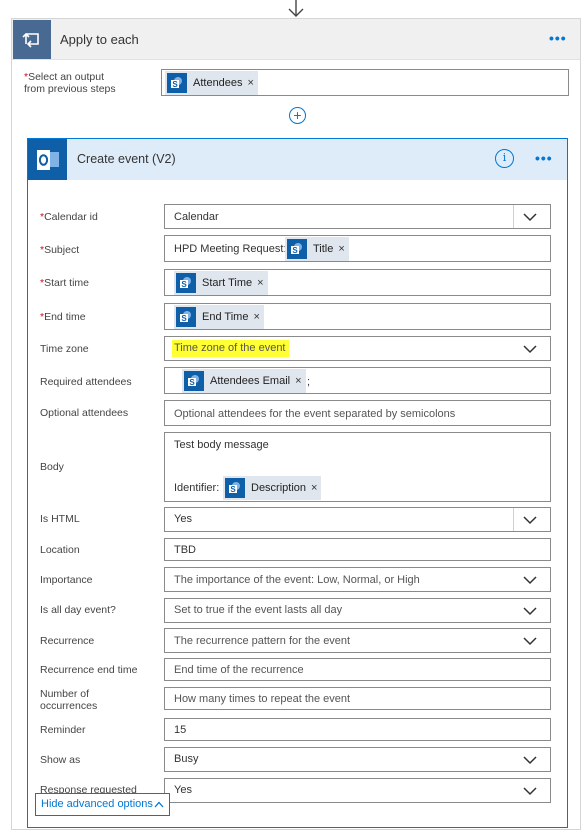 This screenshot has height=830, width=583. What do you see at coordinates (297, 115) in the screenshot?
I see `plus-circle-icon: +` at bounding box center [297, 115].